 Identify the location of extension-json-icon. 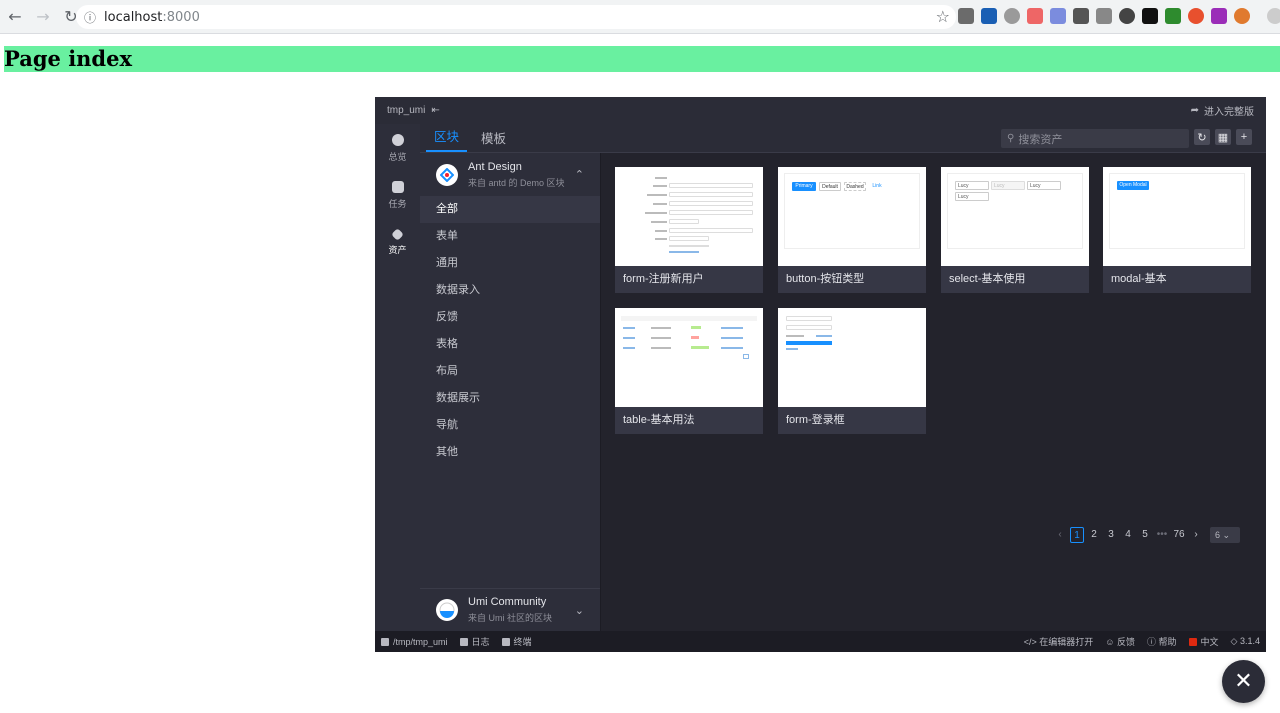
(1081, 16).